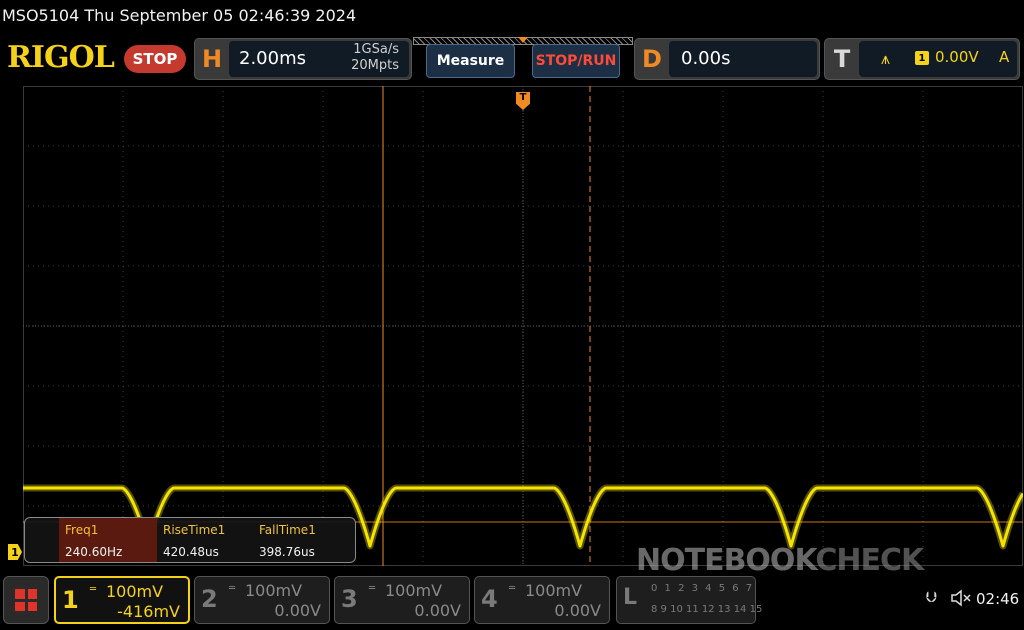 This screenshot has height=630, width=1024. I want to click on measurement-name: FallTime1, so click(287, 530).